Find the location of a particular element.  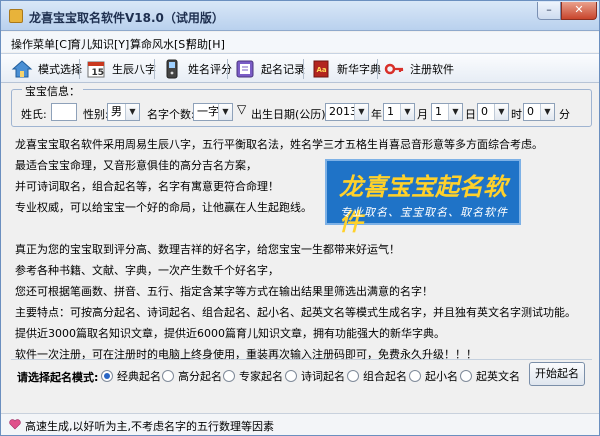

gender-select: 男 ▼ is located at coordinates (123, 112).